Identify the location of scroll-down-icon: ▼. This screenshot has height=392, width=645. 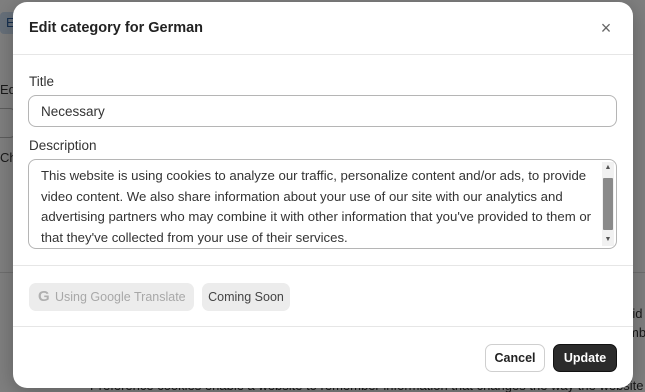
(608, 240).